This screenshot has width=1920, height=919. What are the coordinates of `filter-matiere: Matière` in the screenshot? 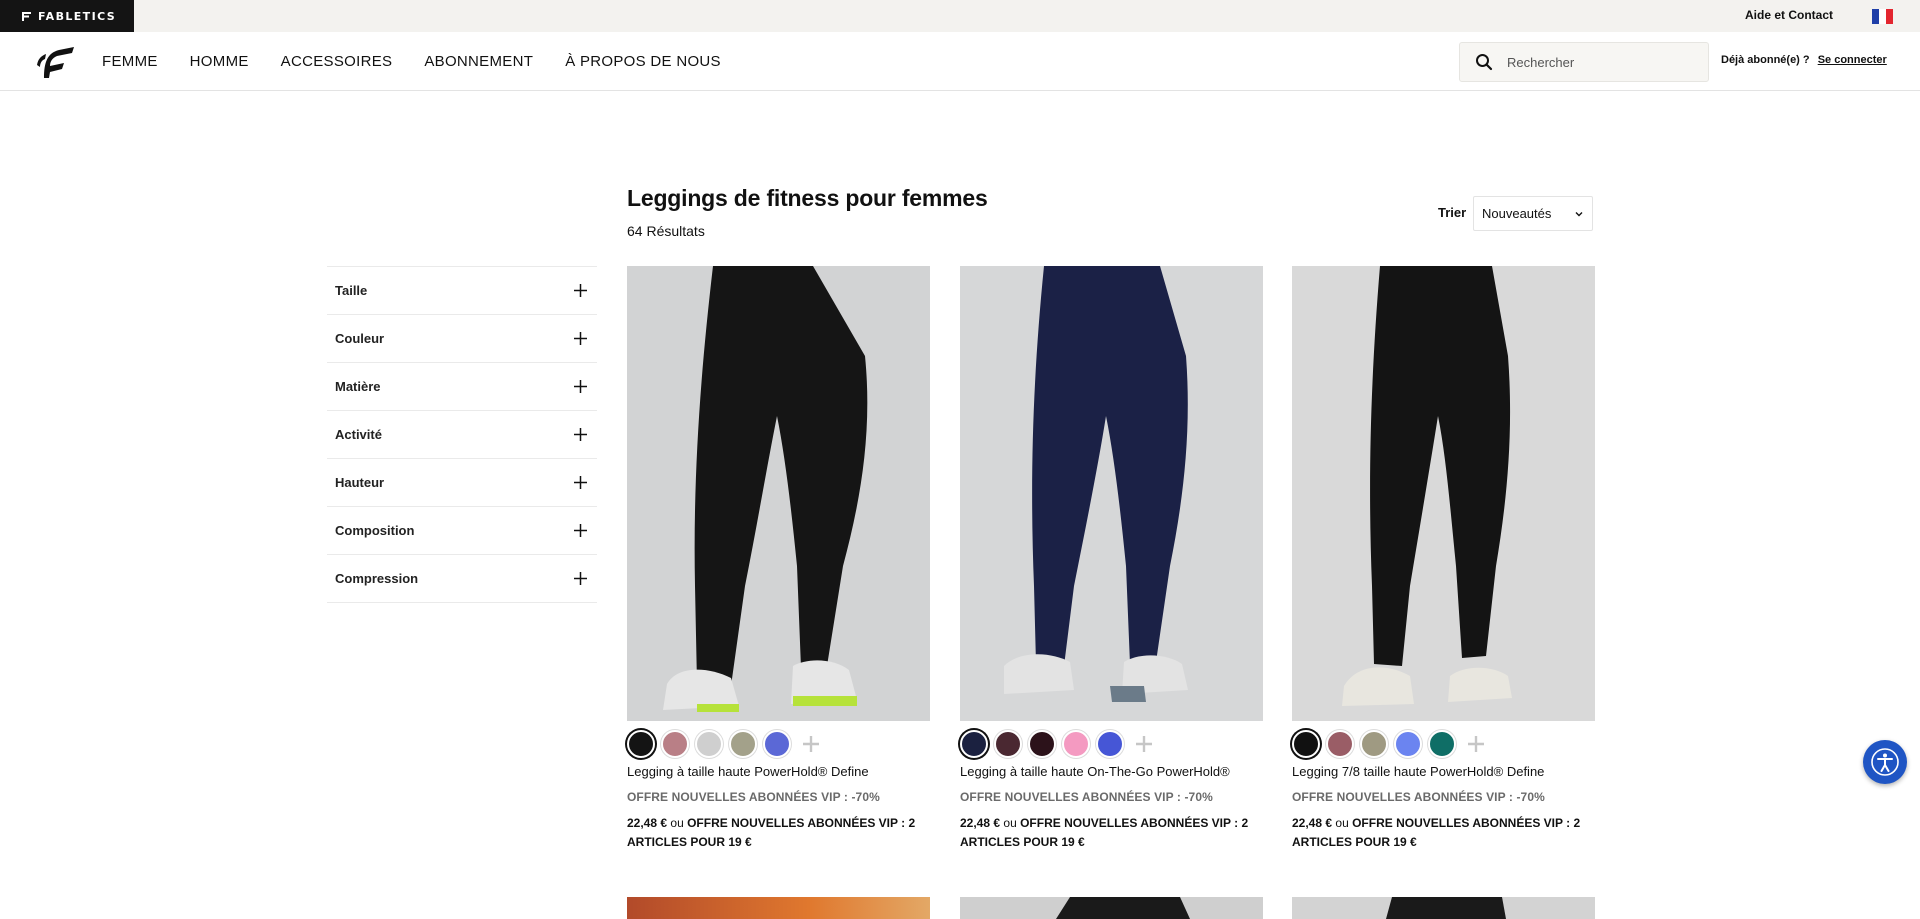 It's located at (462, 387).